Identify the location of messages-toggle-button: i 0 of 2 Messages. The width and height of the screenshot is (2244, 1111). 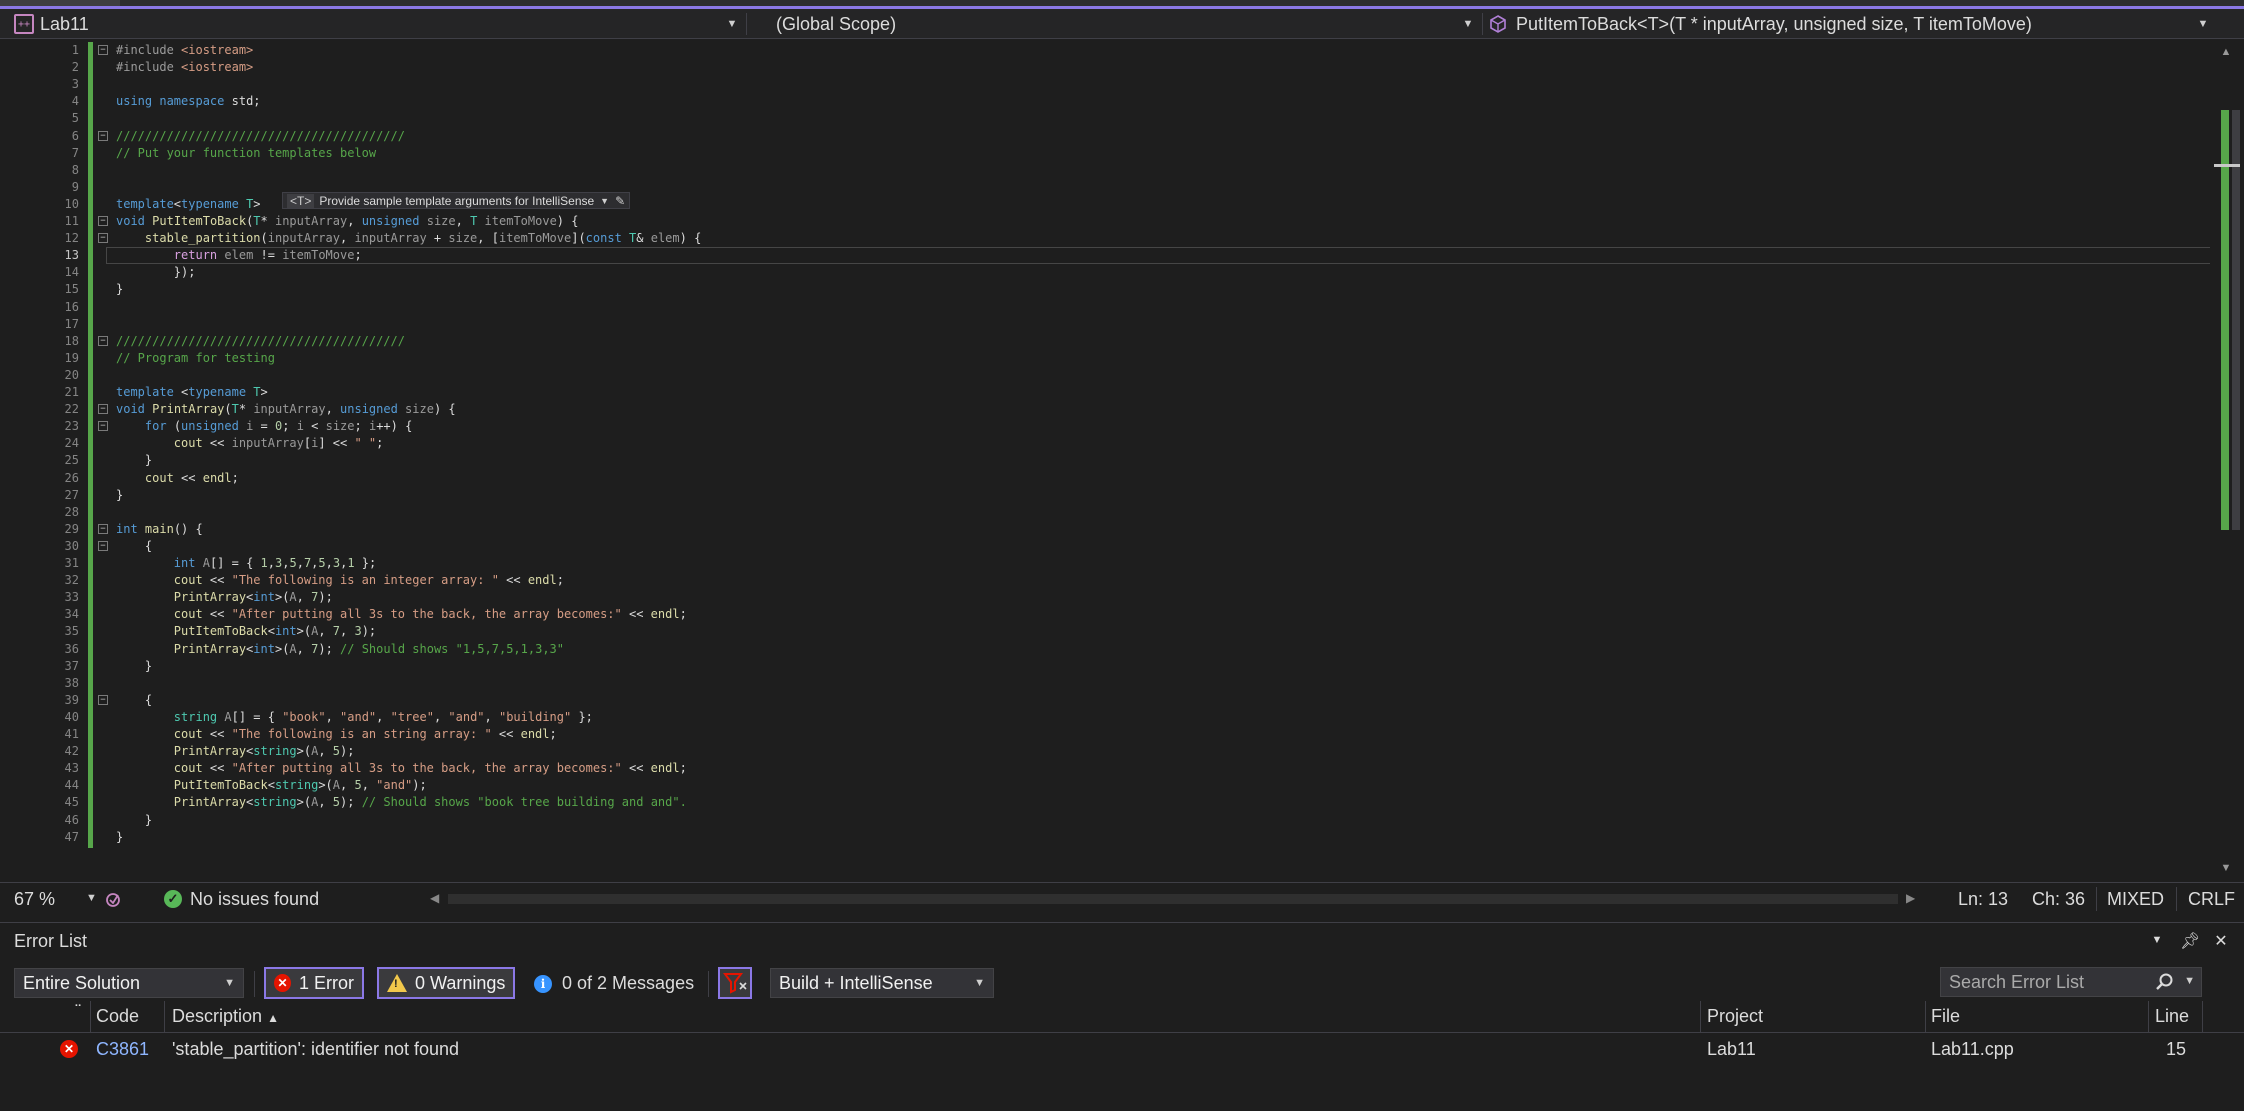
(614, 983).